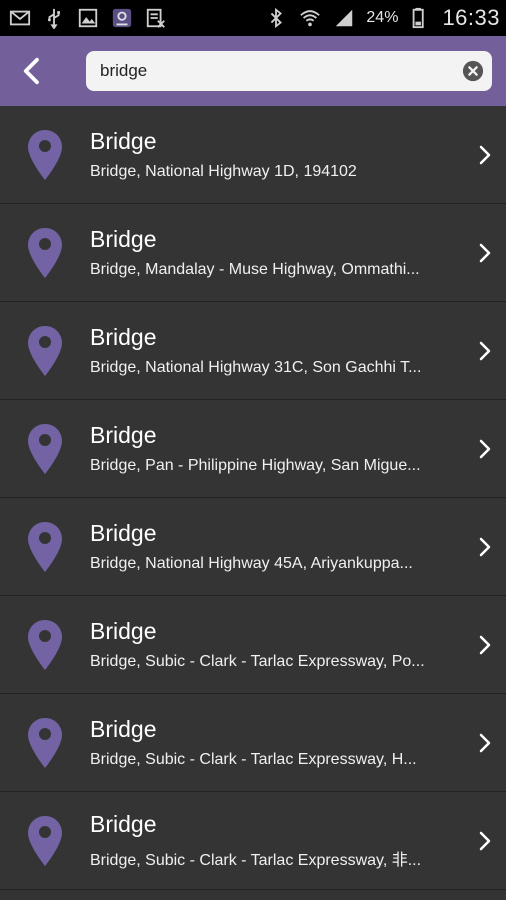  I want to click on image-icon, so click(88, 18).